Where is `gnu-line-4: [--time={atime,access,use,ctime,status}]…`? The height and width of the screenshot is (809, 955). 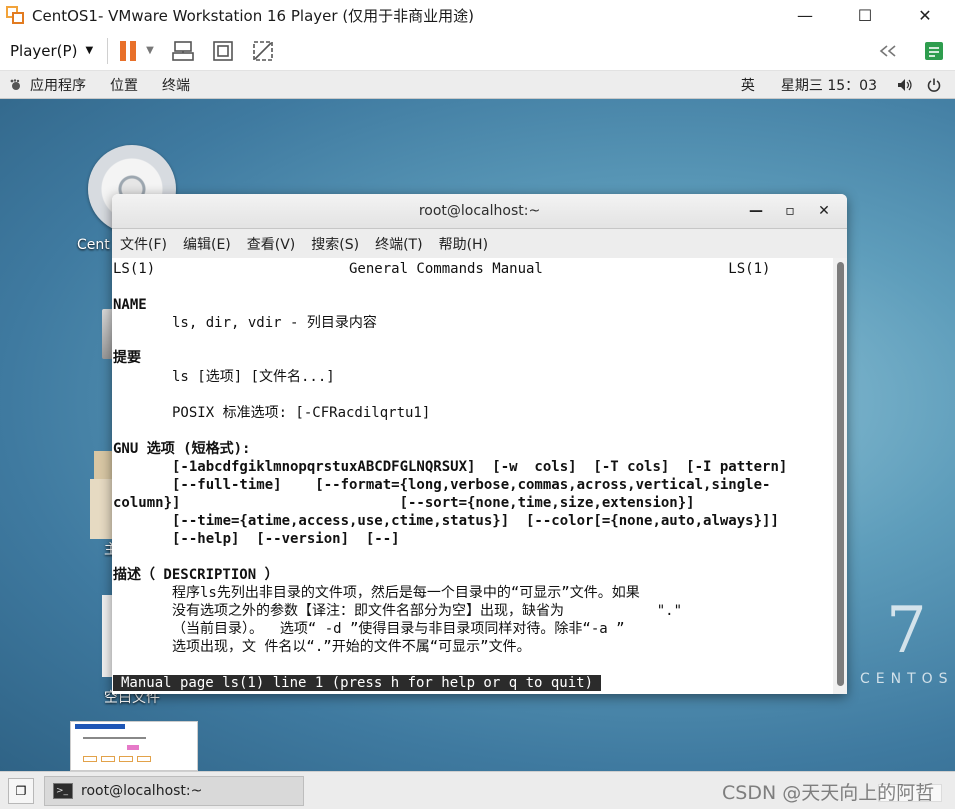
gnu-line-4: [--time={atime,access,use,ctime,status}]… is located at coordinates (446, 521).